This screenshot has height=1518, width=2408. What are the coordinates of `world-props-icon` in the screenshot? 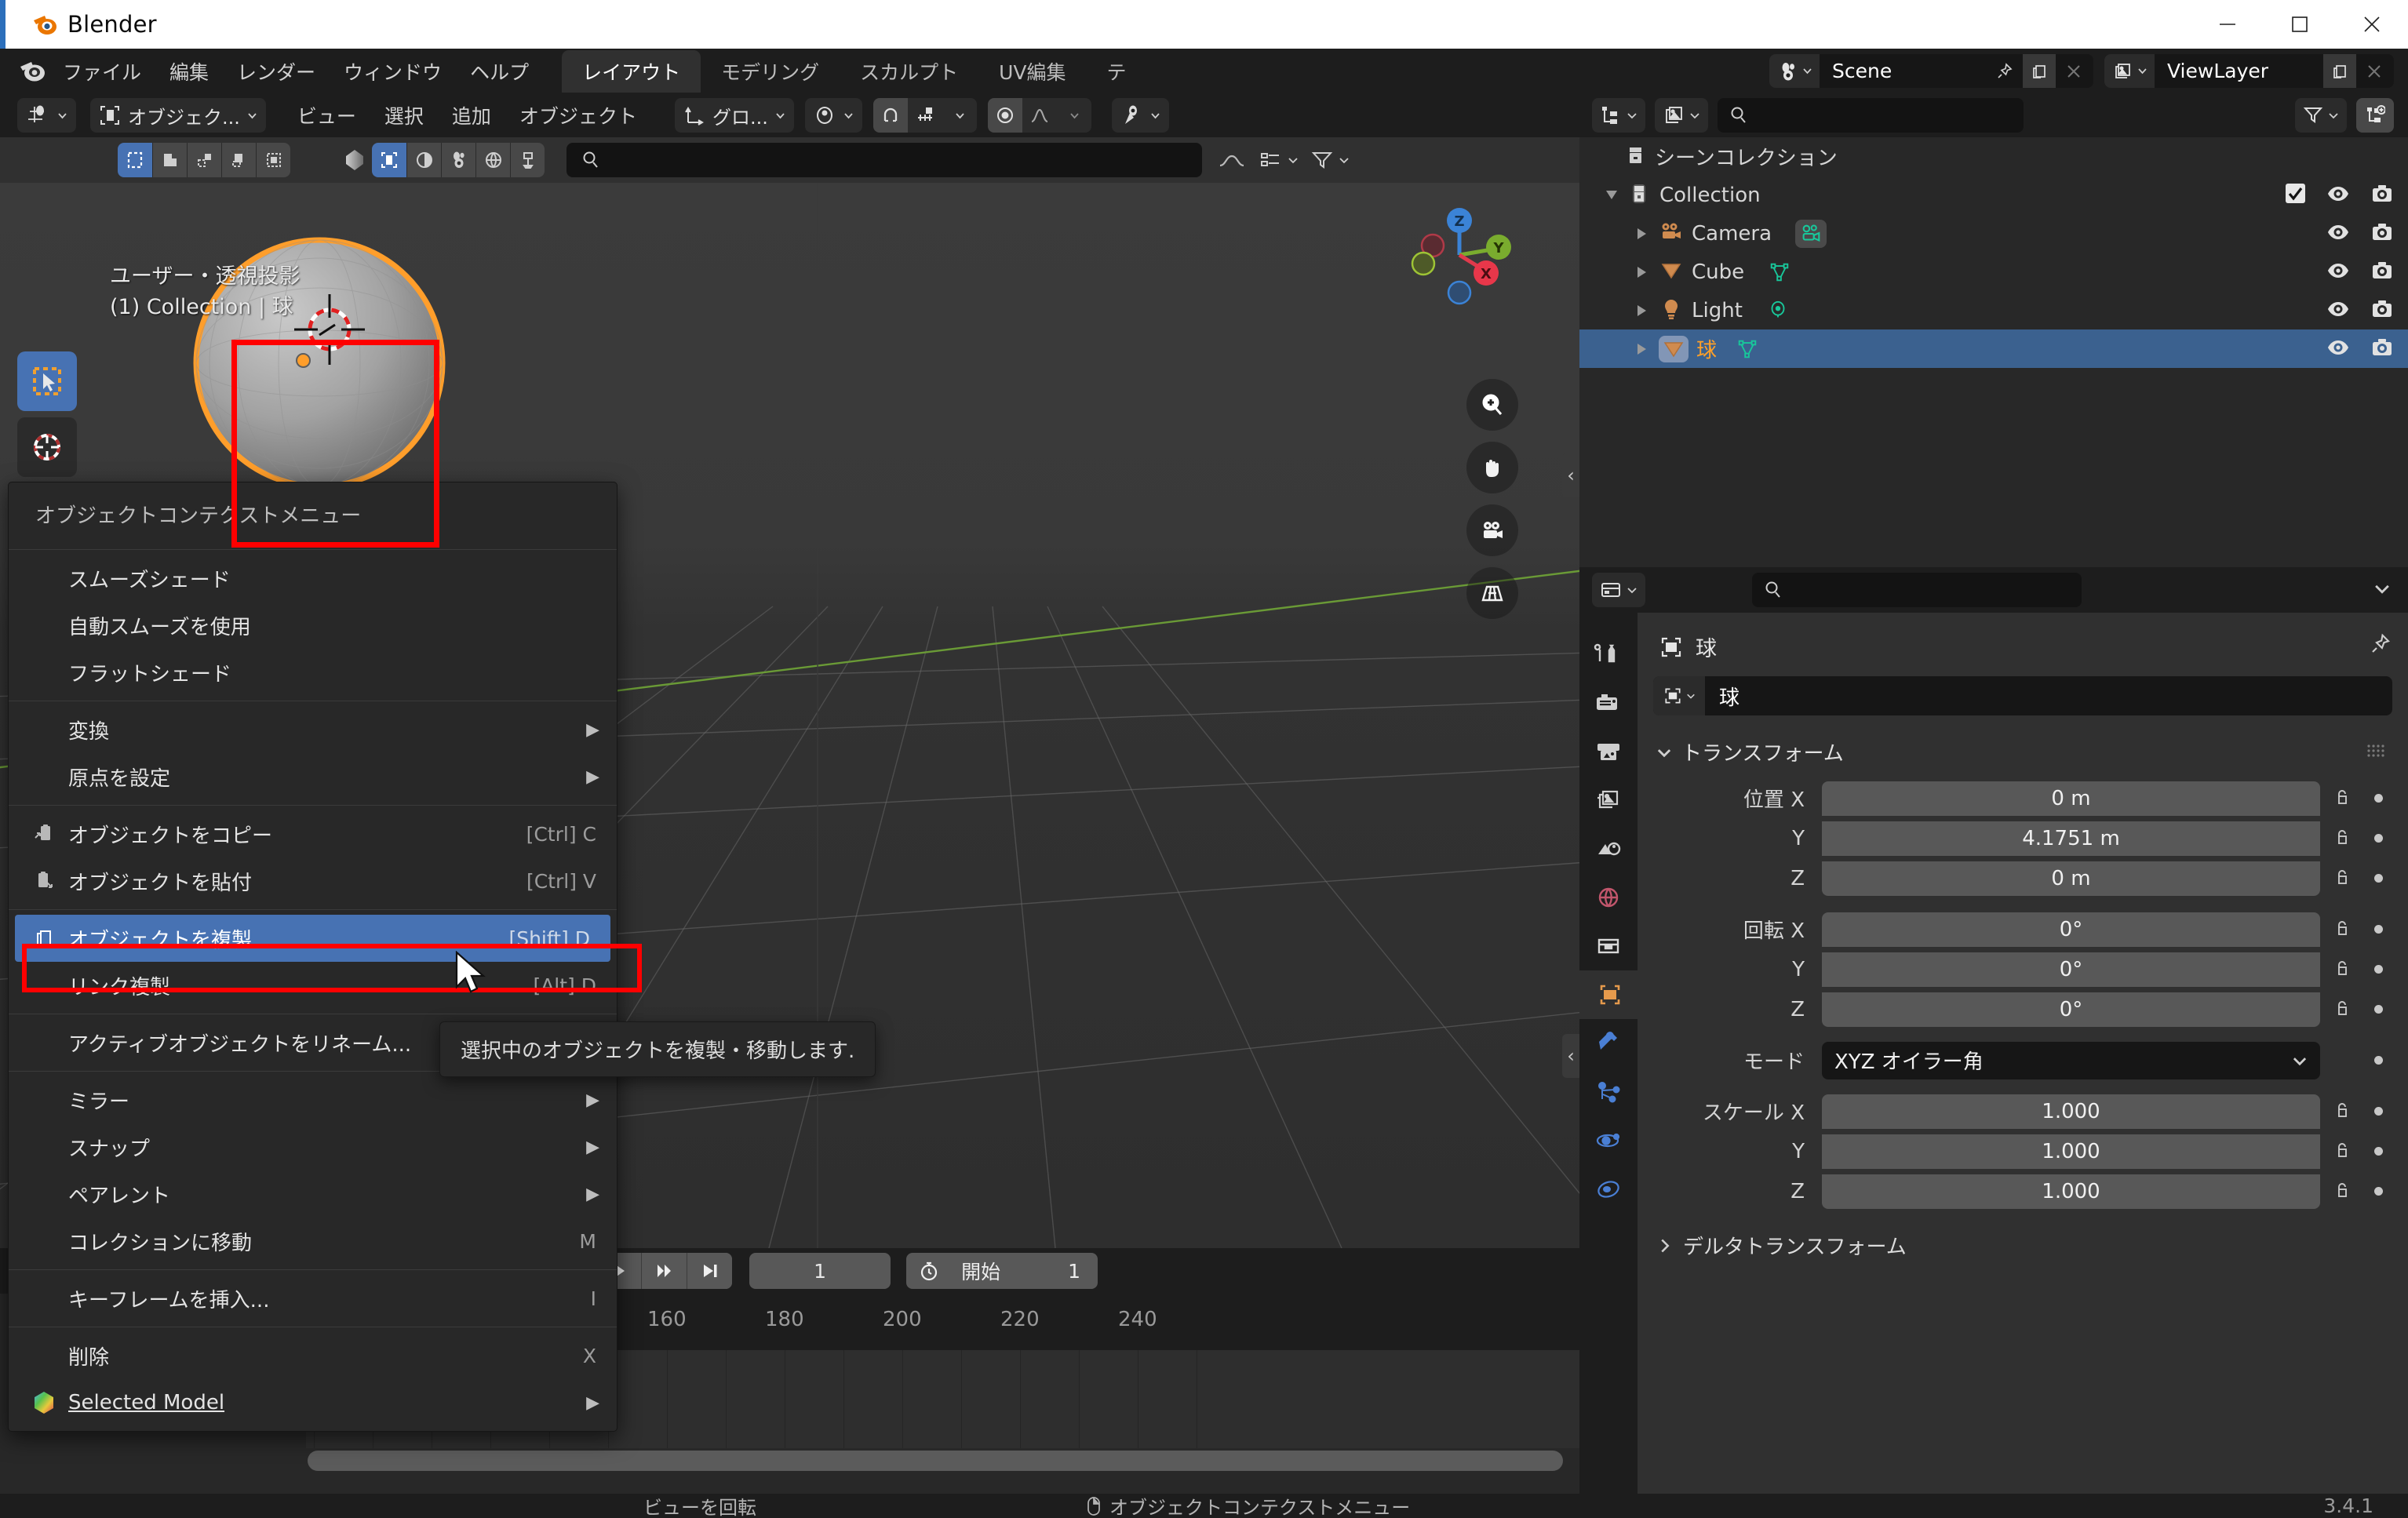 It's located at (1608, 897).